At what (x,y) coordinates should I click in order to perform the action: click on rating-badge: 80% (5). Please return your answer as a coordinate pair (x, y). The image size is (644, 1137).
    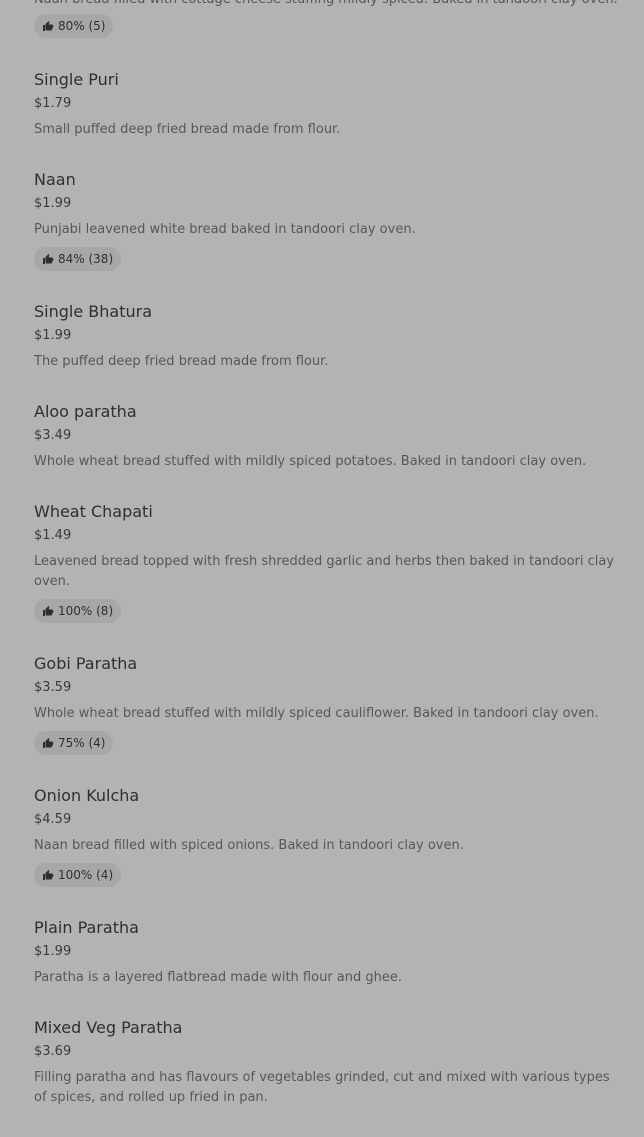
    Looking at the image, I should click on (74, 26).